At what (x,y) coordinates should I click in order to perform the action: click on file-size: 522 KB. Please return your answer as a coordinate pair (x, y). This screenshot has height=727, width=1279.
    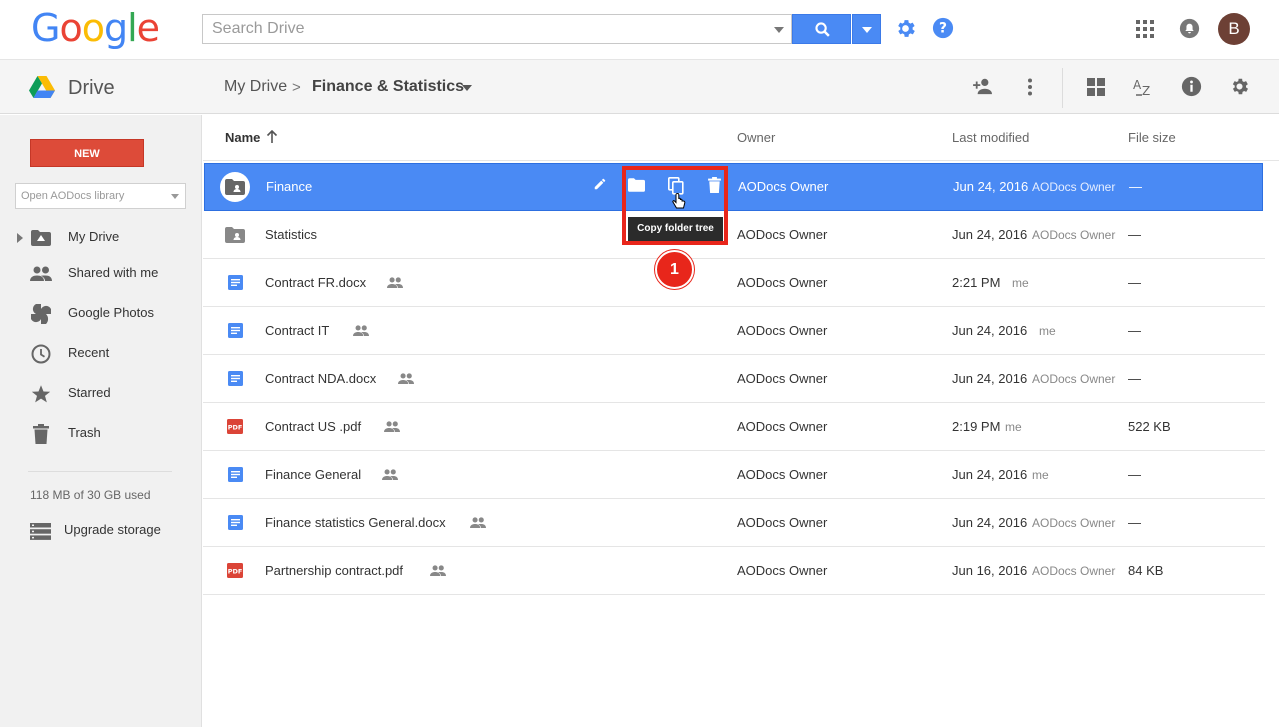
    Looking at the image, I should click on (1149, 426).